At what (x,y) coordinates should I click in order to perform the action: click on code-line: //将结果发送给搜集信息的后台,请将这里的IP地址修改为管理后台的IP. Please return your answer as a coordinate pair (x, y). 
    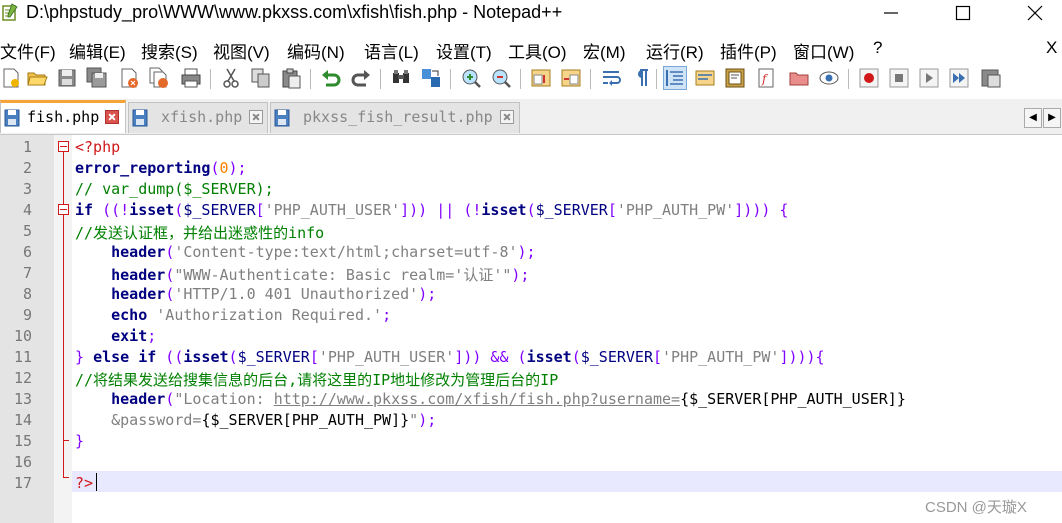
    Looking at the image, I should click on (316, 379).